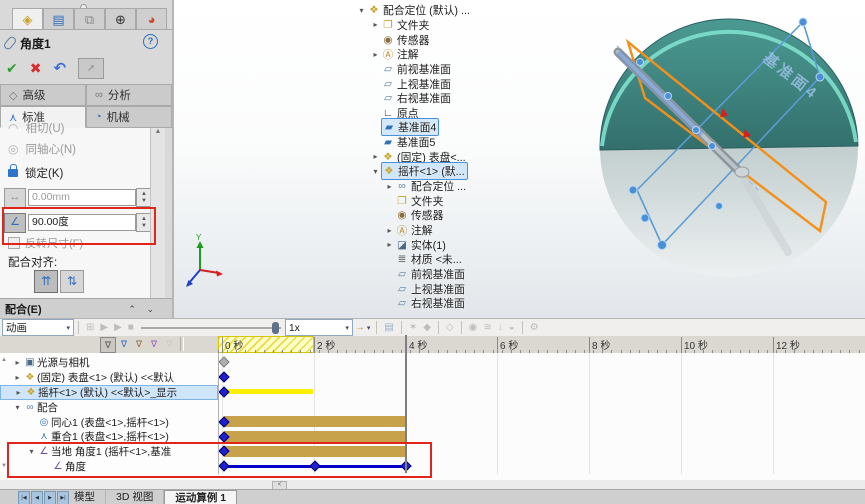 The image size is (865, 504). What do you see at coordinates (35, 173) in the screenshot?
I see `mate-type-lock: 锁定(K)` at bounding box center [35, 173].